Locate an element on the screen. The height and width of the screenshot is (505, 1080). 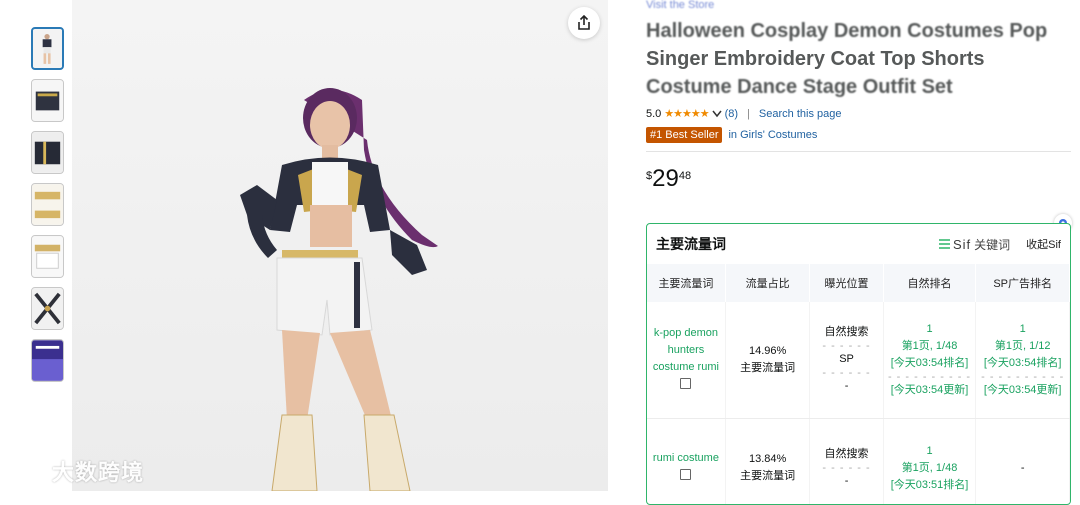
title-line-1: Halloween Cosplay Demon Costumes Pop is located at coordinates (847, 31).